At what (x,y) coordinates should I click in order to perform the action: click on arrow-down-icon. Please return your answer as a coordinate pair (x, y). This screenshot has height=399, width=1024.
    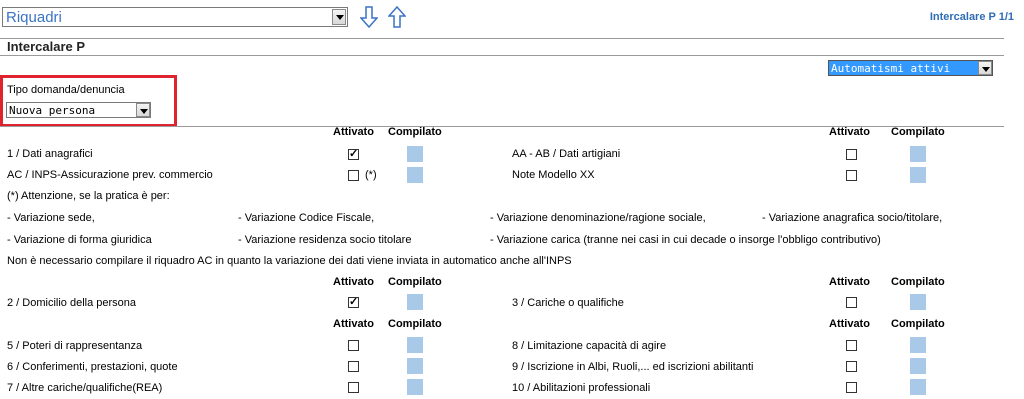
    Looking at the image, I should click on (369, 17).